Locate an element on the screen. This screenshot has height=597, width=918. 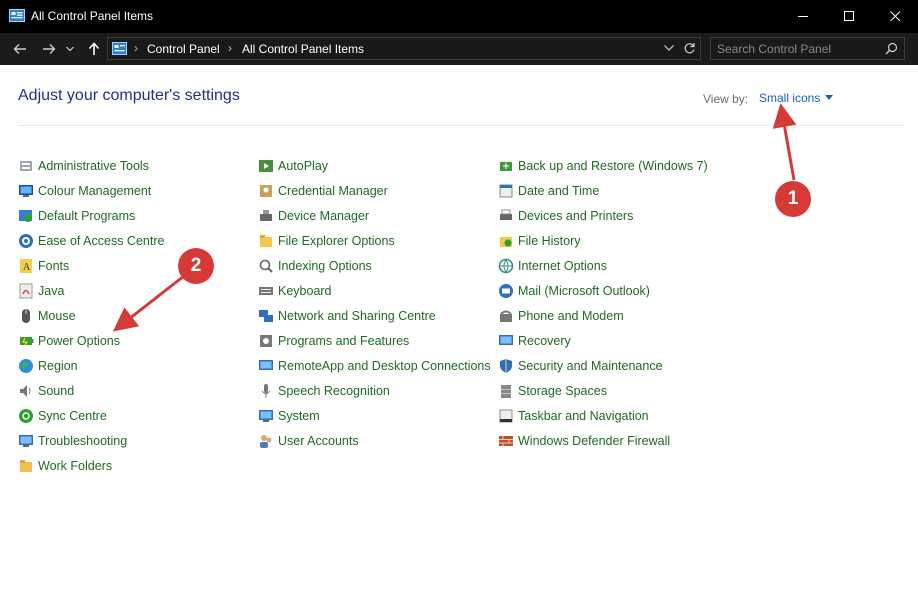
control-panel-item: Device Manager is located at coordinates (374, 215).